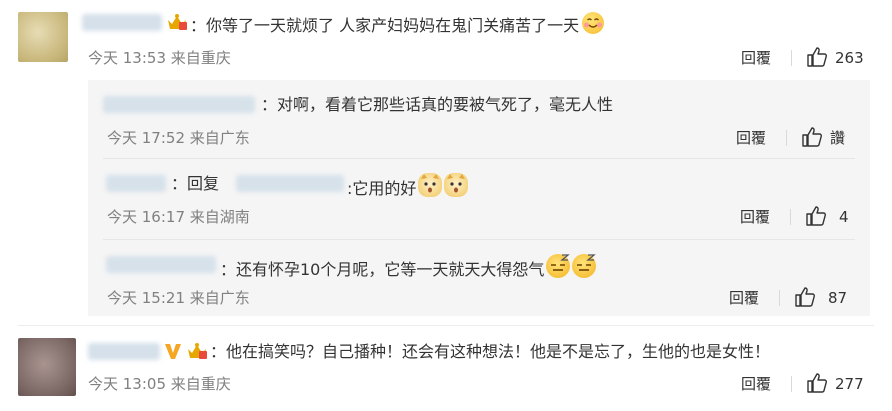 The width and height of the screenshot is (892, 411). I want to click on reply-meta: 今天 17:52 来自广东, so click(178, 138).